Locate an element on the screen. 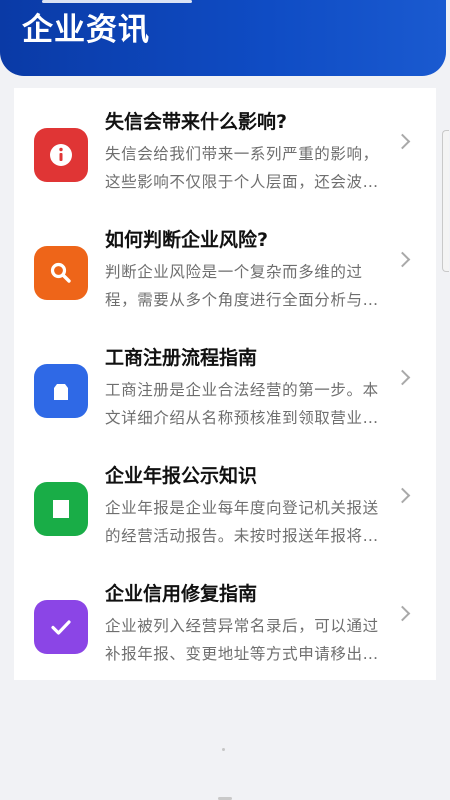  app-header: 企业资讯 is located at coordinates (223, 38).